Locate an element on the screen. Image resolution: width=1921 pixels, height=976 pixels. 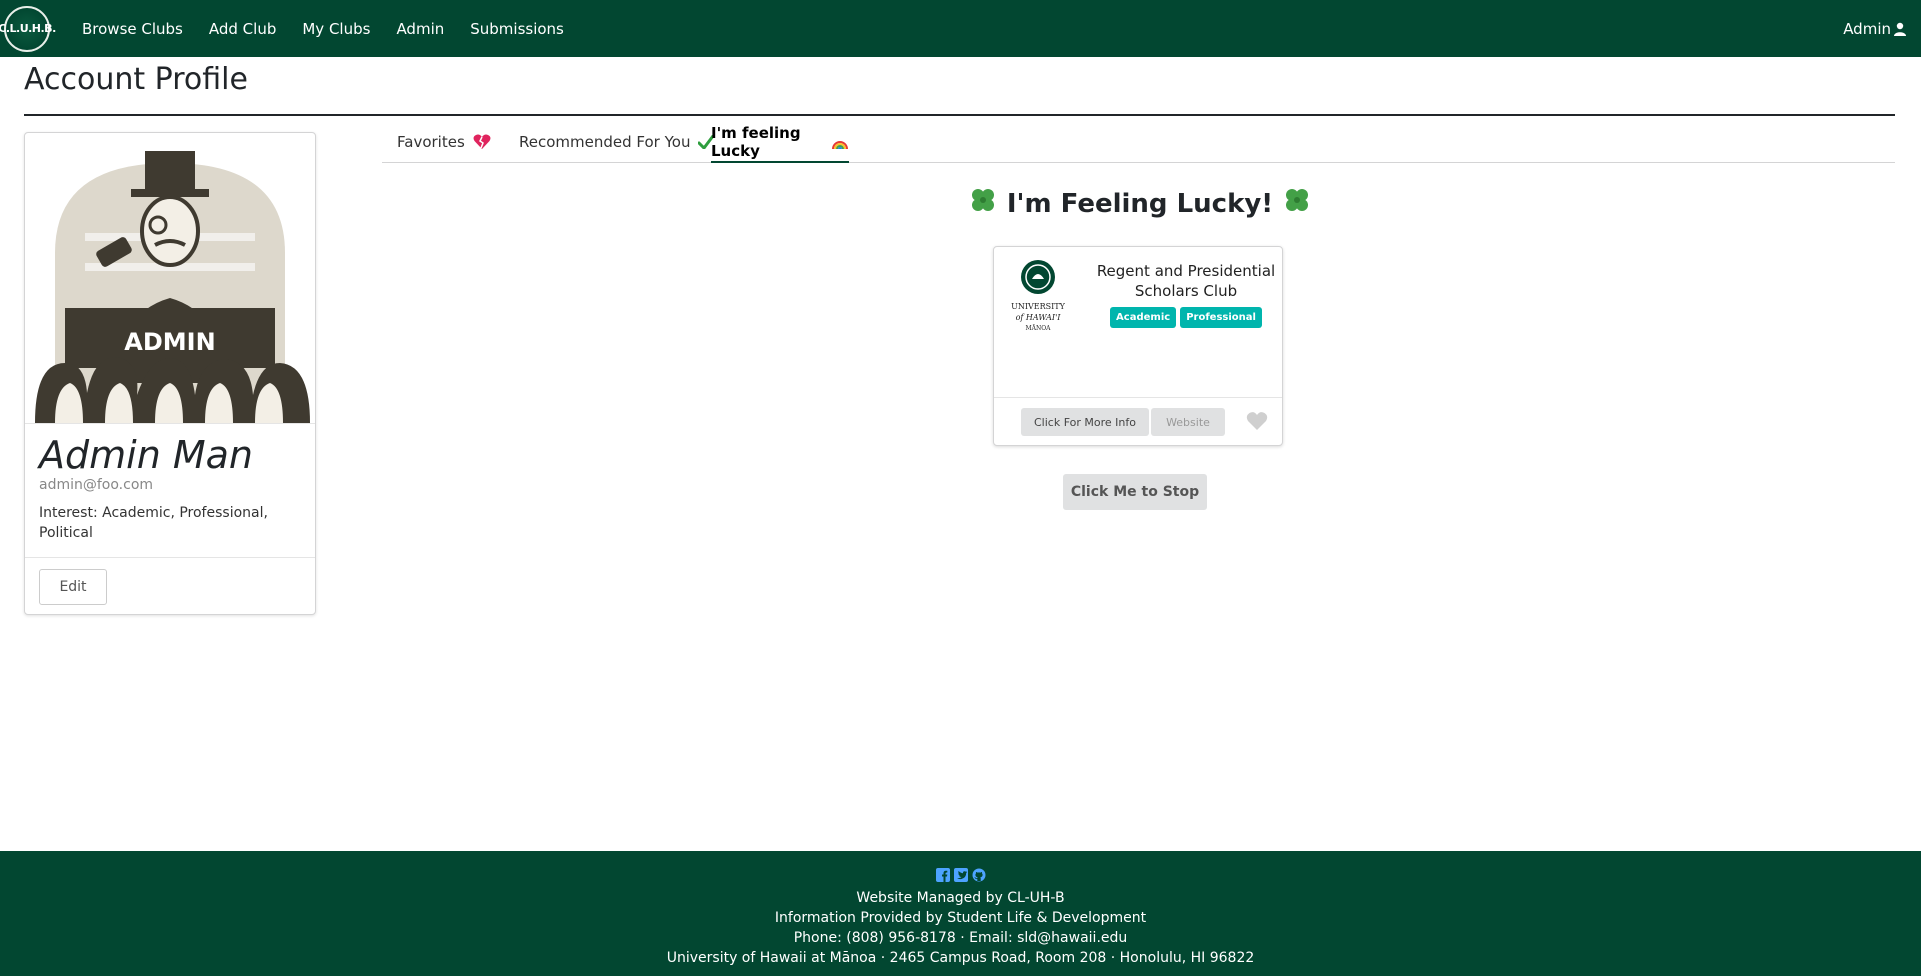
rainbow-icon is located at coordinates (840, 142).